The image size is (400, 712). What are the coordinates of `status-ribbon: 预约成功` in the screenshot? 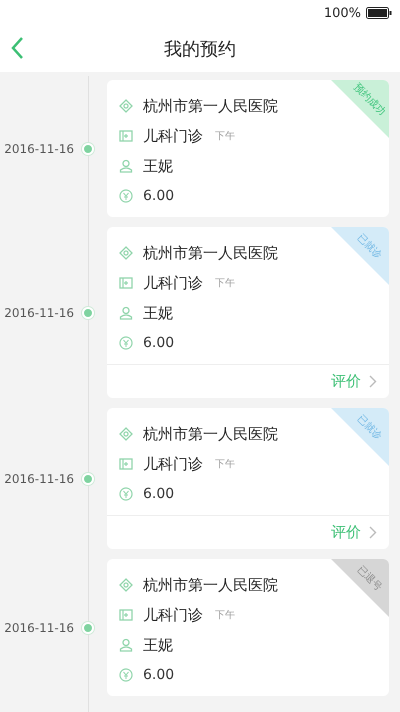 It's located at (360, 109).